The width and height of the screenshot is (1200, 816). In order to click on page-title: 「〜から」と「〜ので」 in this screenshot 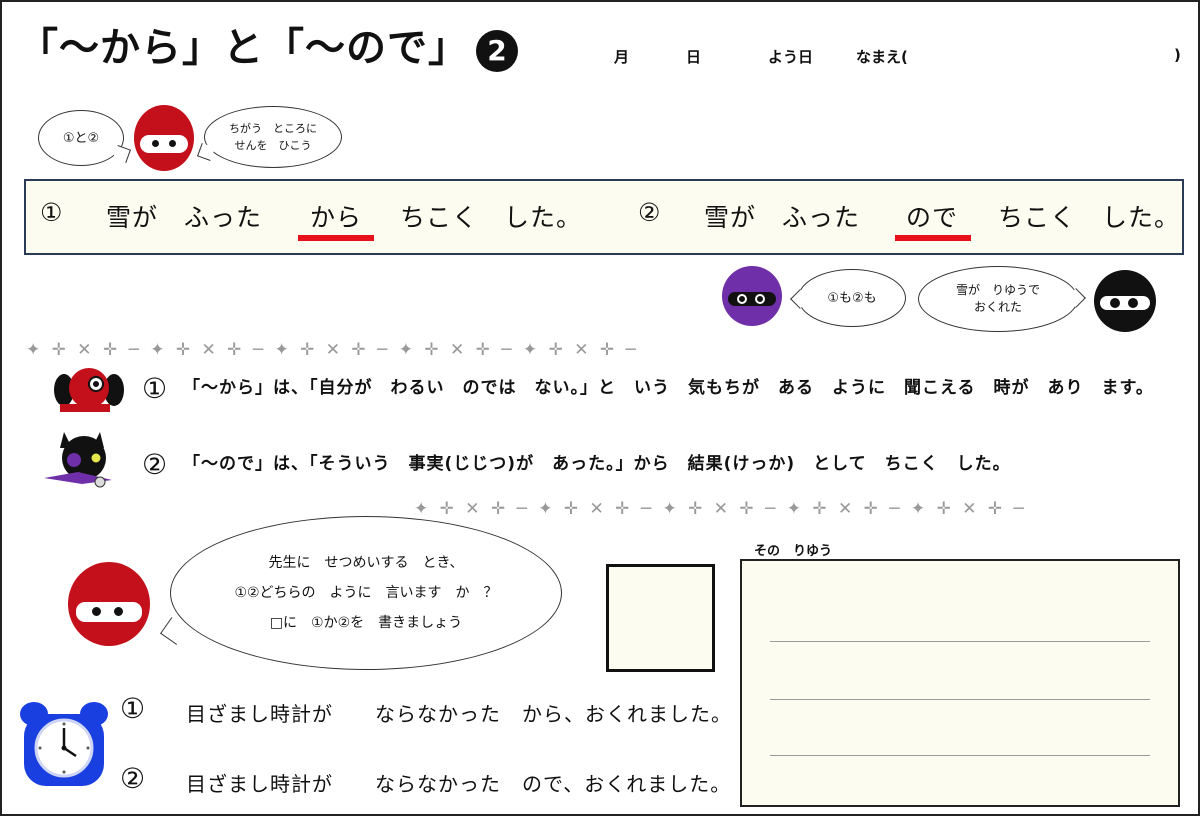, I will do `click(243, 48)`.